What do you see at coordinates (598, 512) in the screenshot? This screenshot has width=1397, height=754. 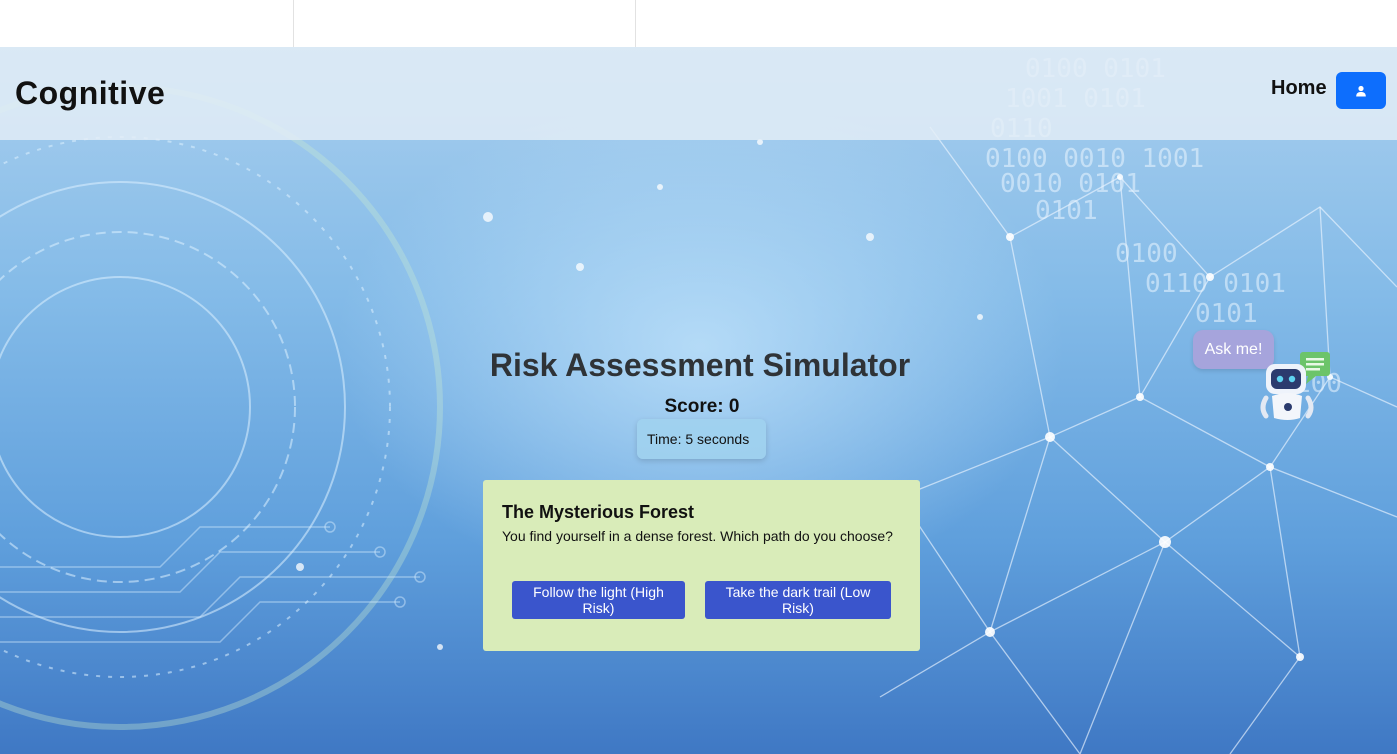 I see `scenario-title: The Mysterious Forest` at bounding box center [598, 512].